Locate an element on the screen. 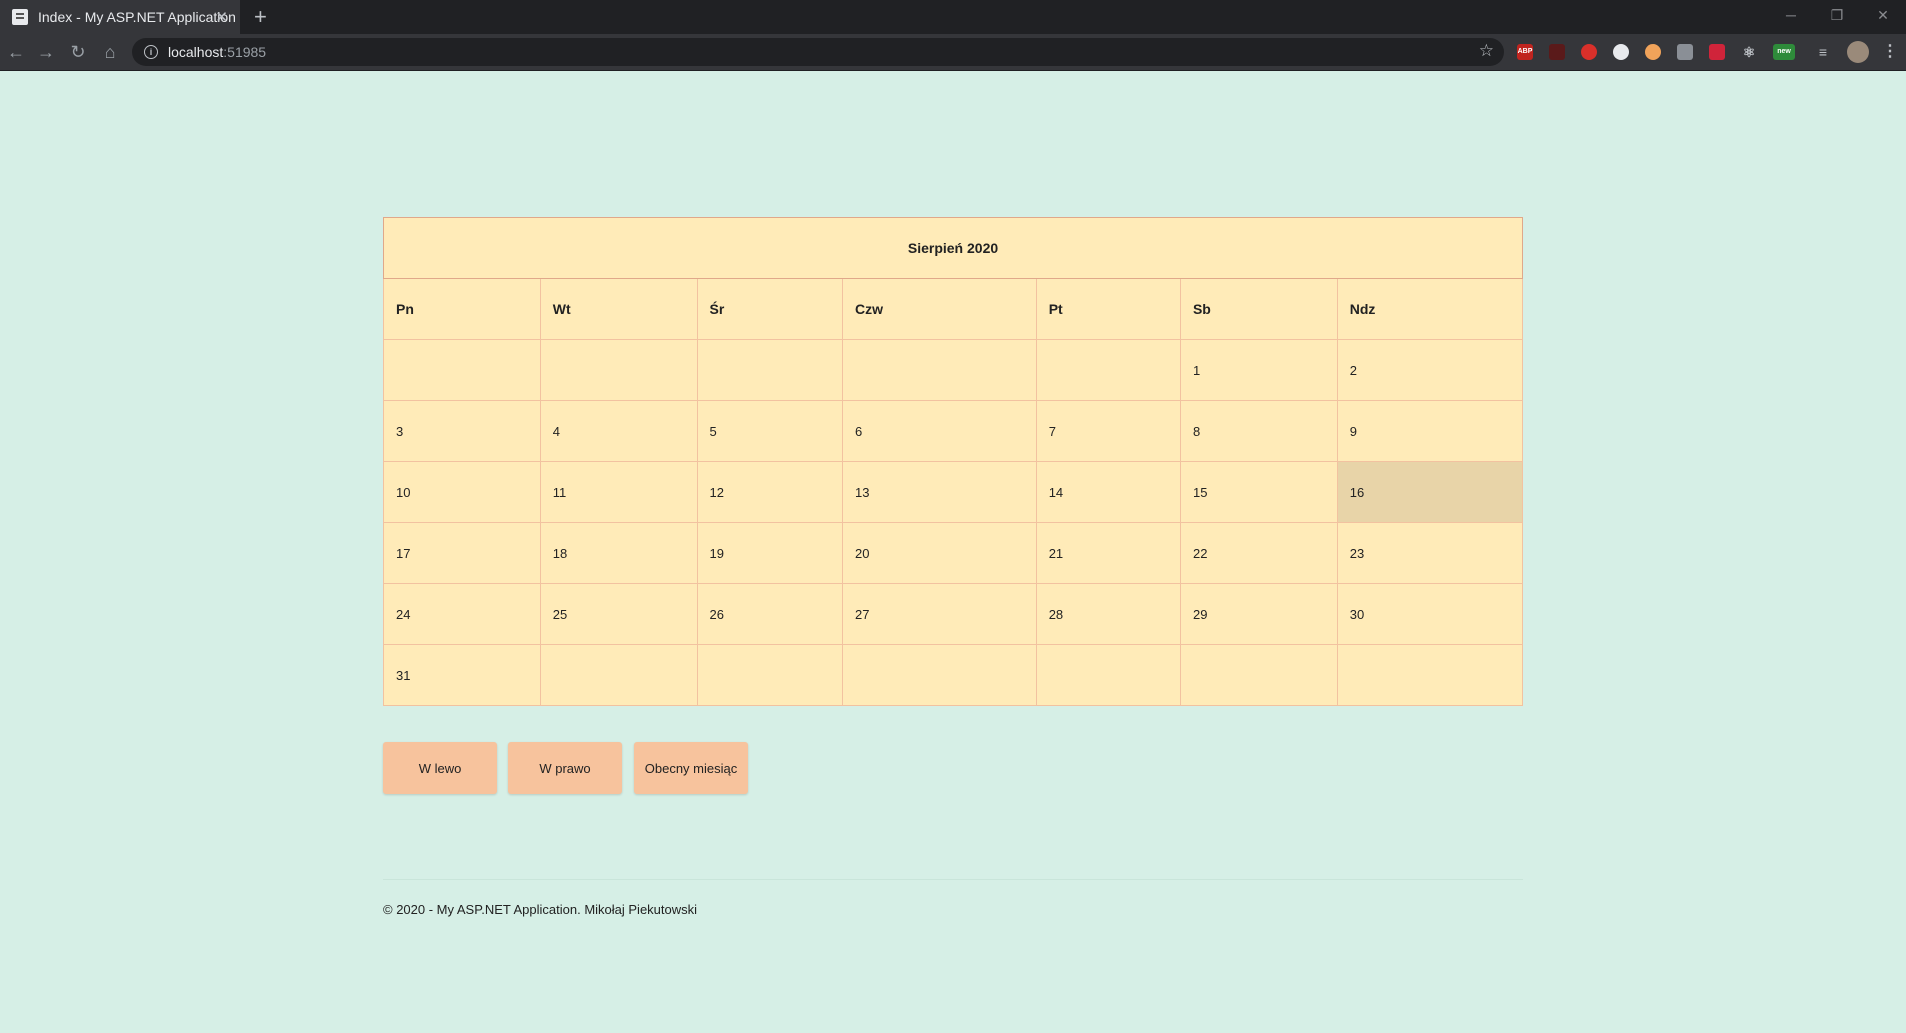 This screenshot has height=1033, width=1906. close-tab-icon: ✕ is located at coordinates (221, 17).